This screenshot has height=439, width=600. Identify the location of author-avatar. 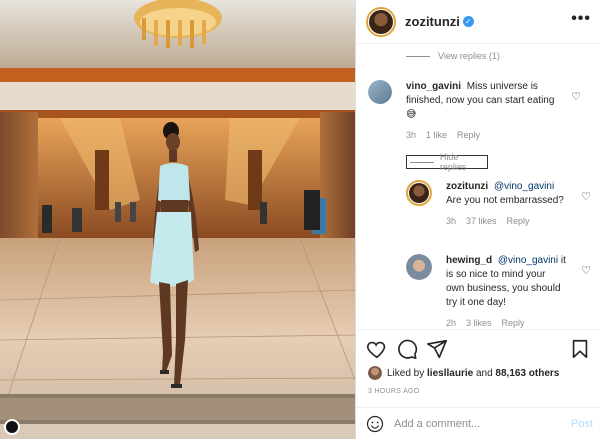
(381, 21).